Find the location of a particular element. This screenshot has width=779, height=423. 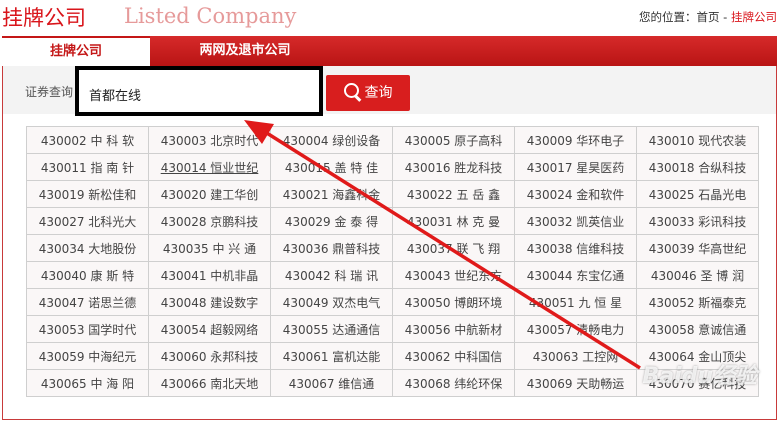

company-link: 430060 永邦科技 is located at coordinates (209, 356).